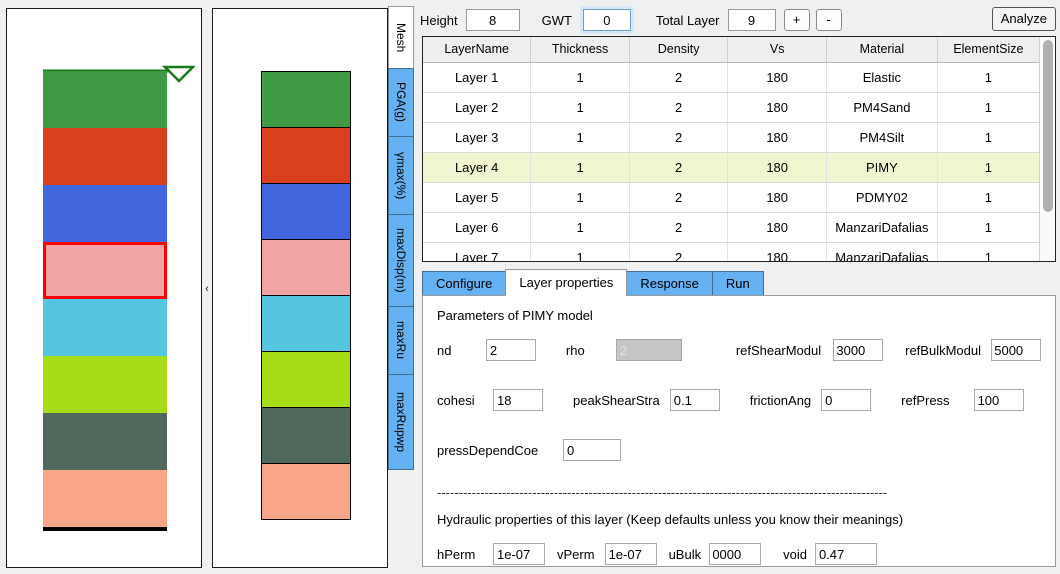  Describe the element at coordinates (988, 50) in the screenshot. I see `column-header-elementsize: ElementSize` at that location.